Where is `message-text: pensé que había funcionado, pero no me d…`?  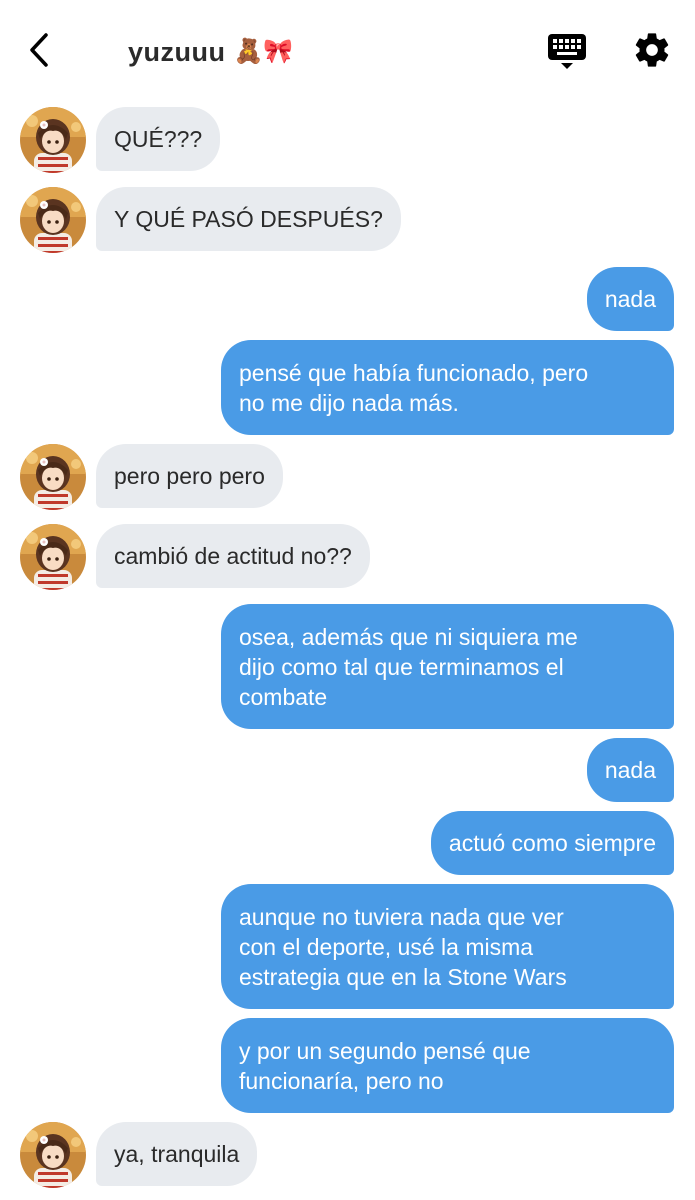
message-text: pensé que había funcionado, pero no me d… is located at coordinates (414, 387).